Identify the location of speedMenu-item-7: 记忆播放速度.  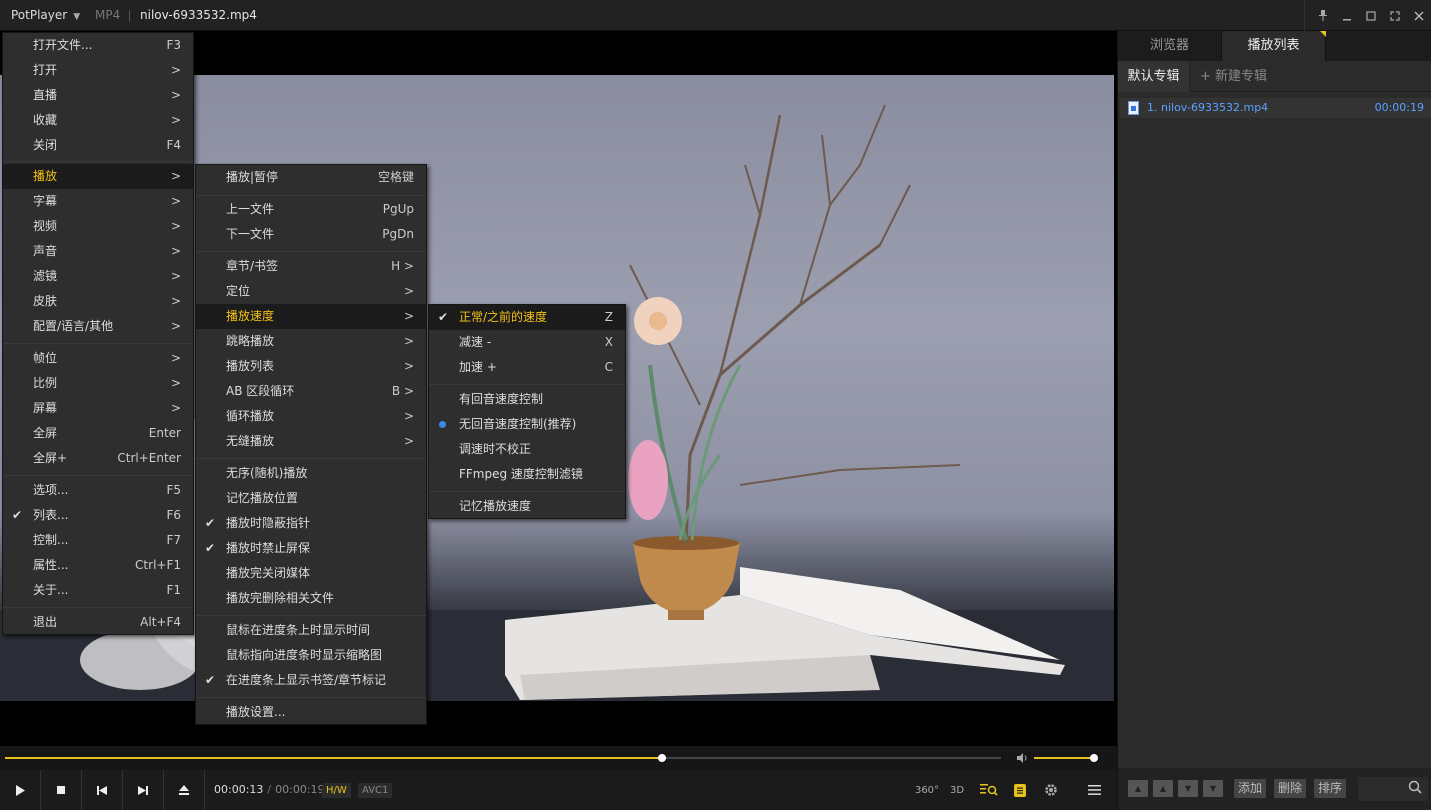
(527, 506).